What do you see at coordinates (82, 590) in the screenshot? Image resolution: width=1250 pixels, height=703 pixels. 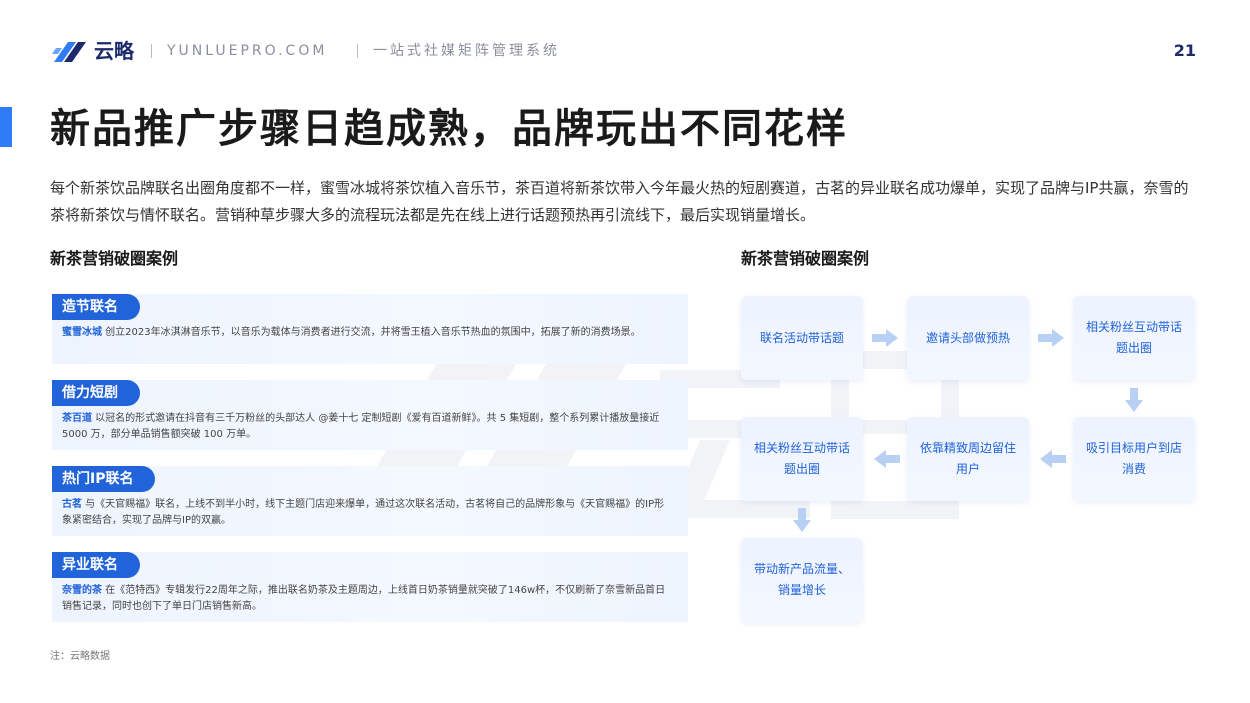 I see `case-brand: 奈雪的茶` at bounding box center [82, 590].